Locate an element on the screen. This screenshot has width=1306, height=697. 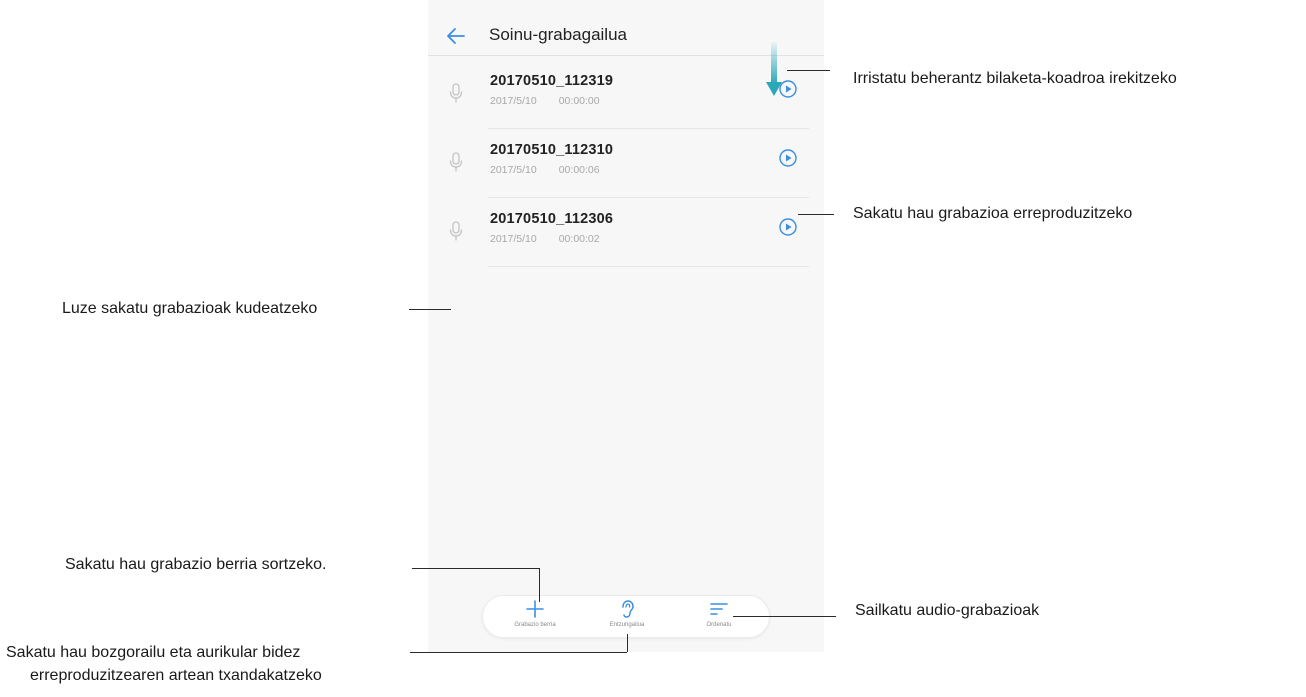
recording-name: 20170510_112306 is located at coordinates (552, 219).